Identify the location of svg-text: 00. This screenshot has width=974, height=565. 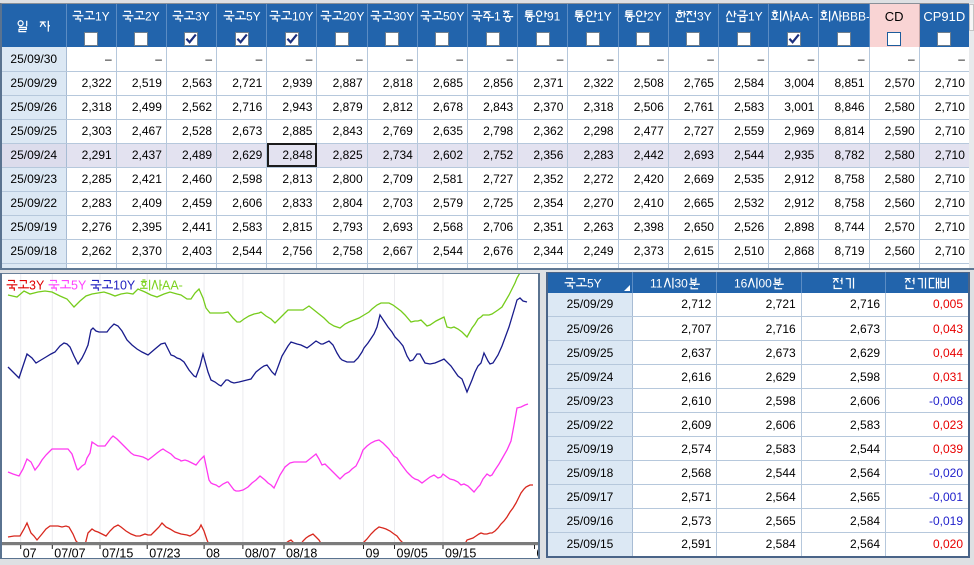
(765, 283).